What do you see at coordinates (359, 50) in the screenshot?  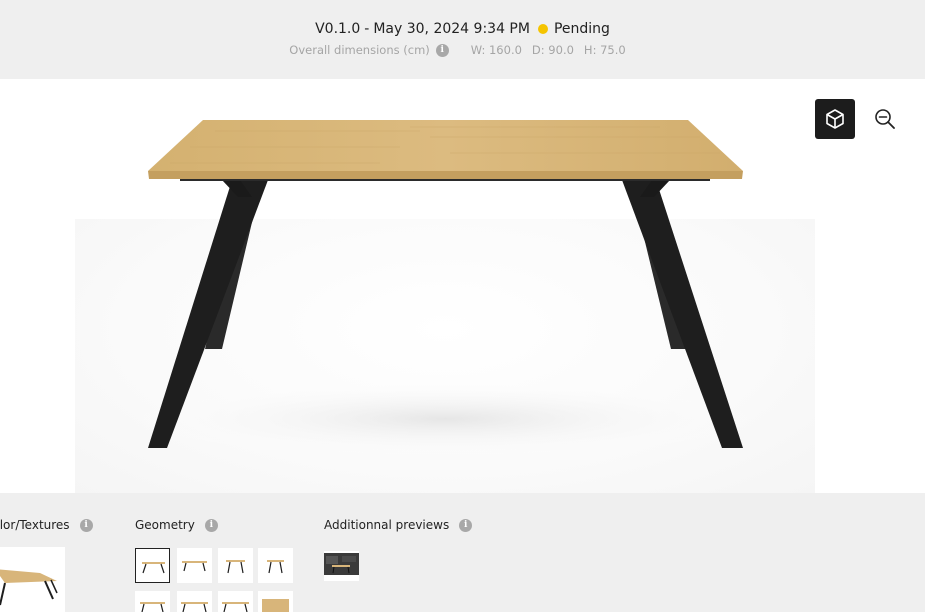 I see `dimensions-label: Overall dimensions (cm)` at bounding box center [359, 50].